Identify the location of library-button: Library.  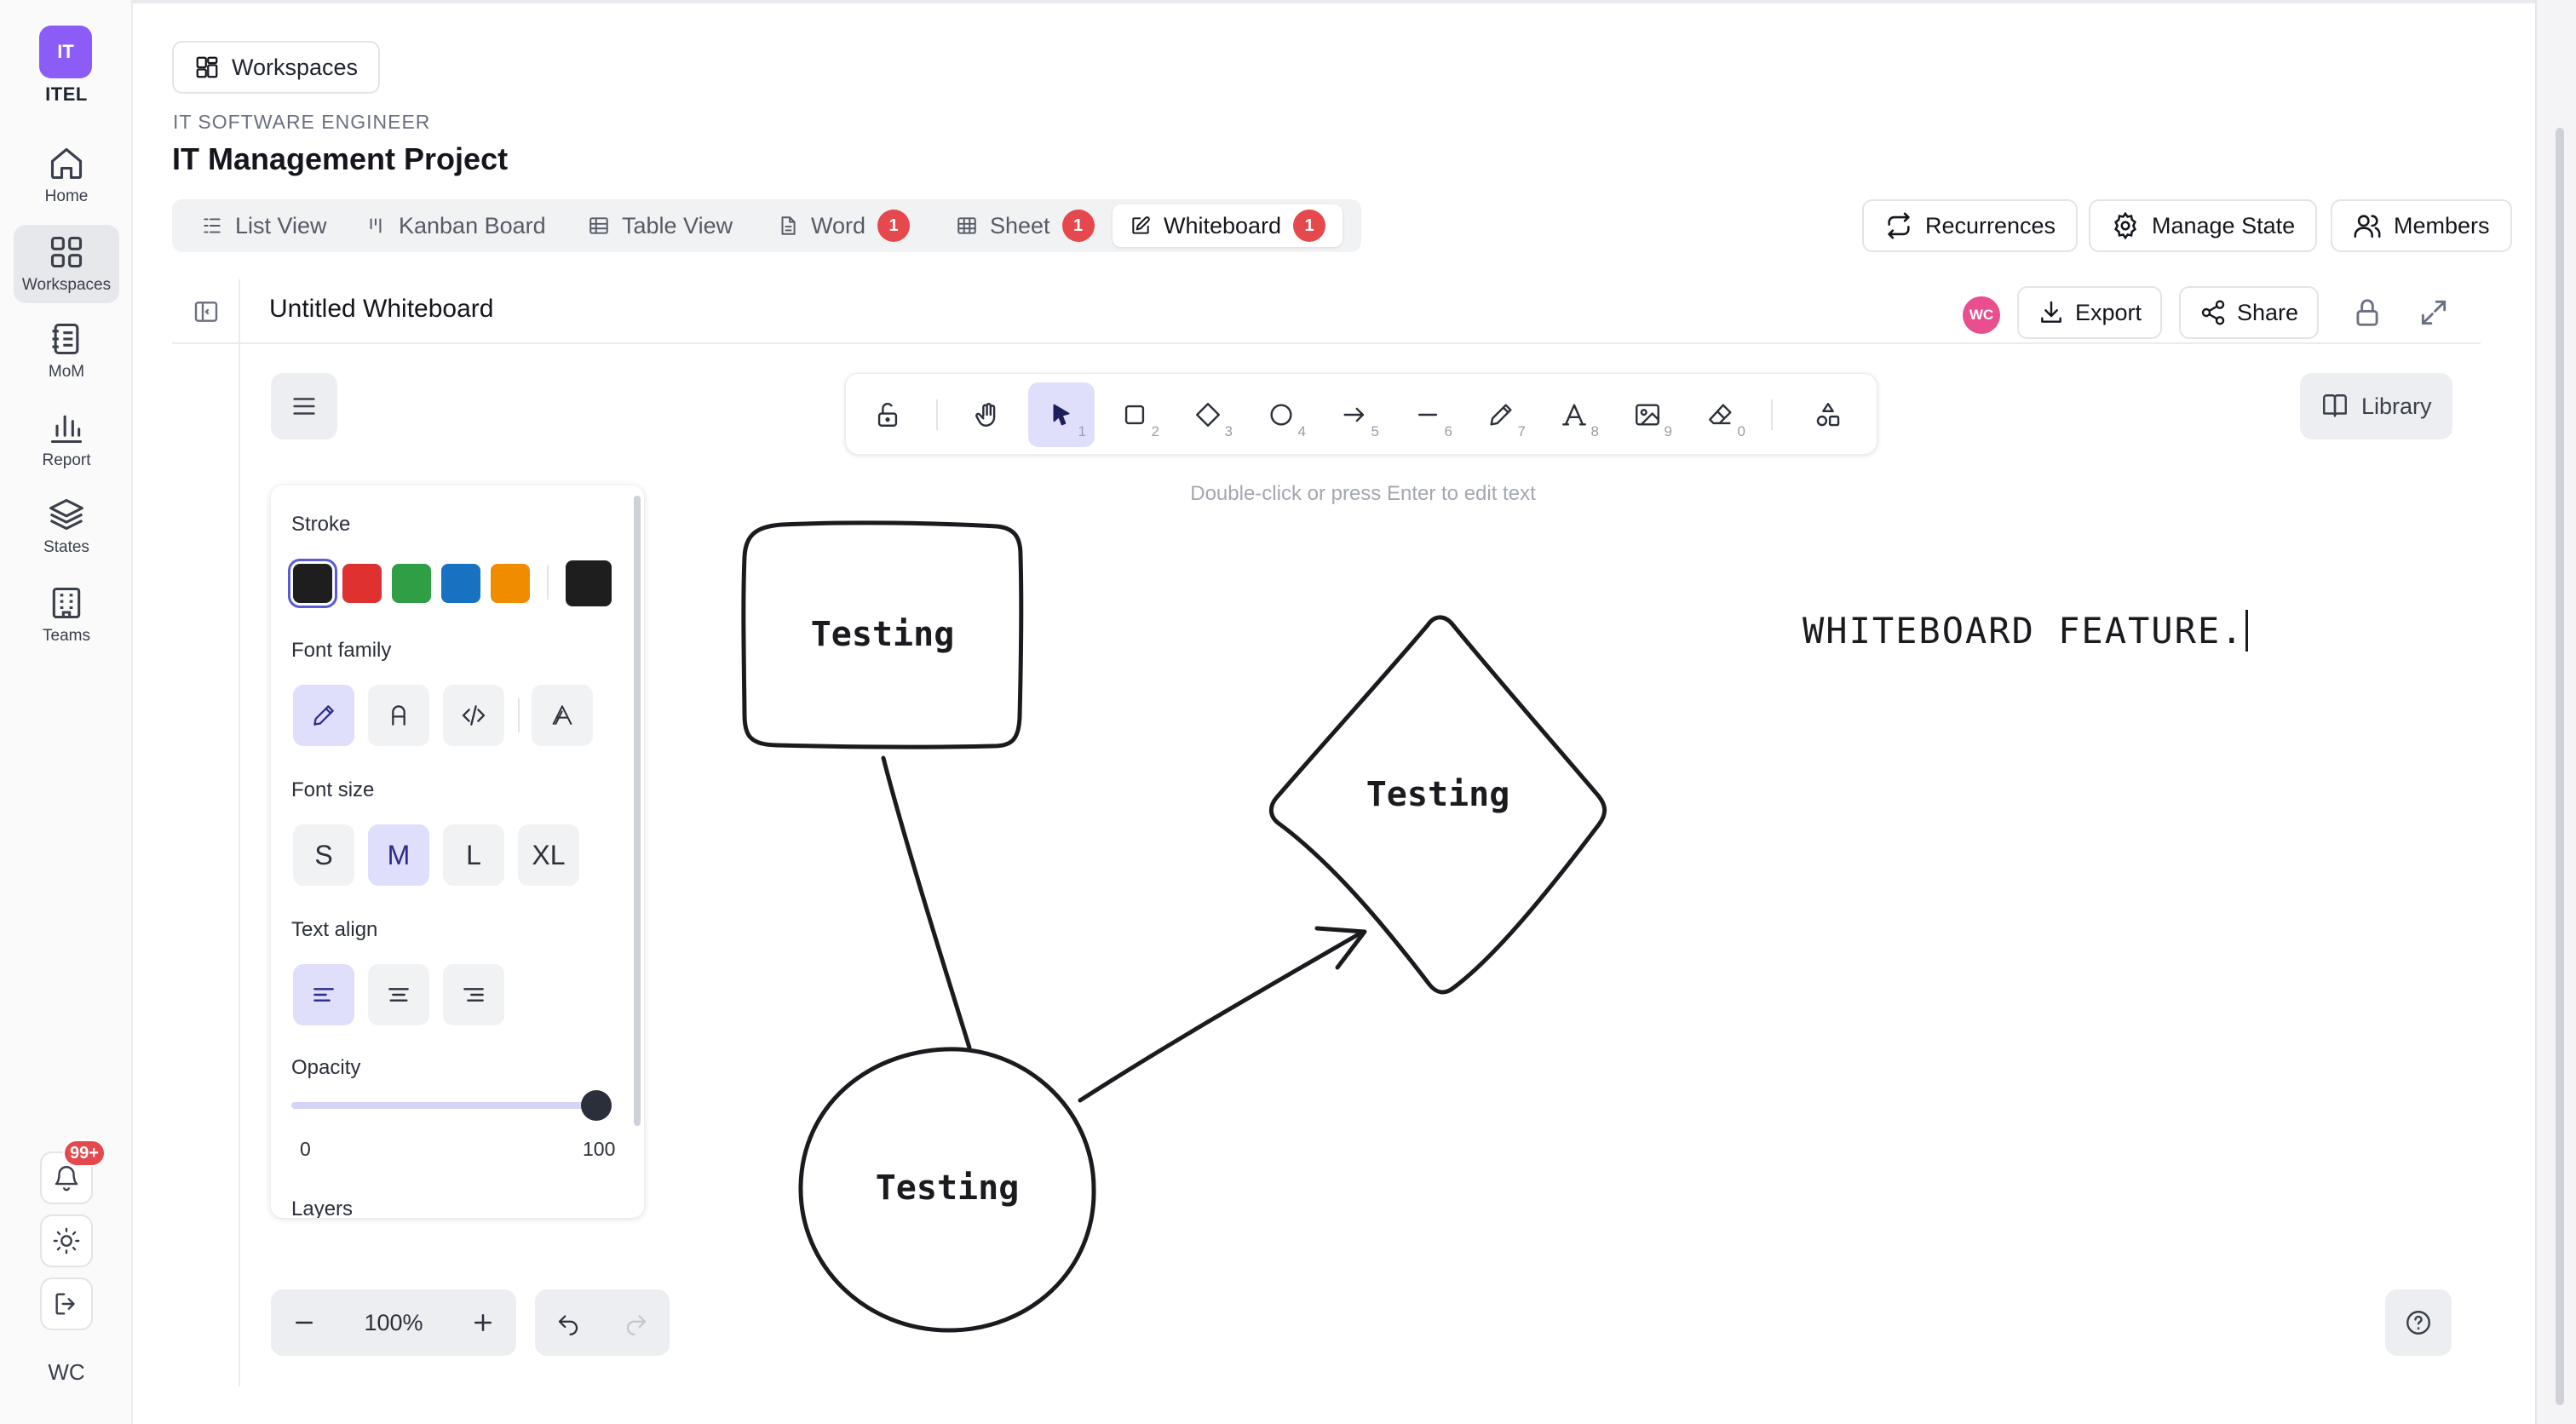
(2376, 406).